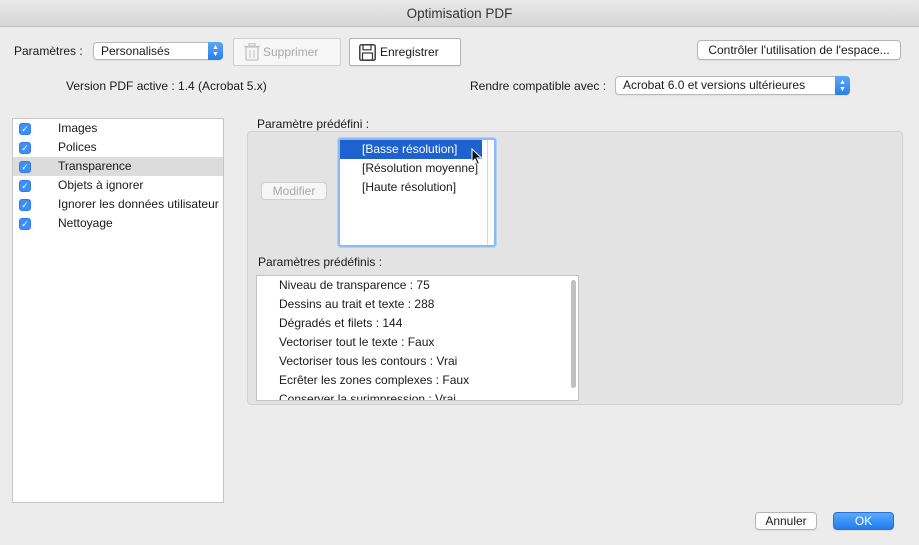  What do you see at coordinates (135, 51) in the screenshot?
I see `params-select-value: Personalisés` at bounding box center [135, 51].